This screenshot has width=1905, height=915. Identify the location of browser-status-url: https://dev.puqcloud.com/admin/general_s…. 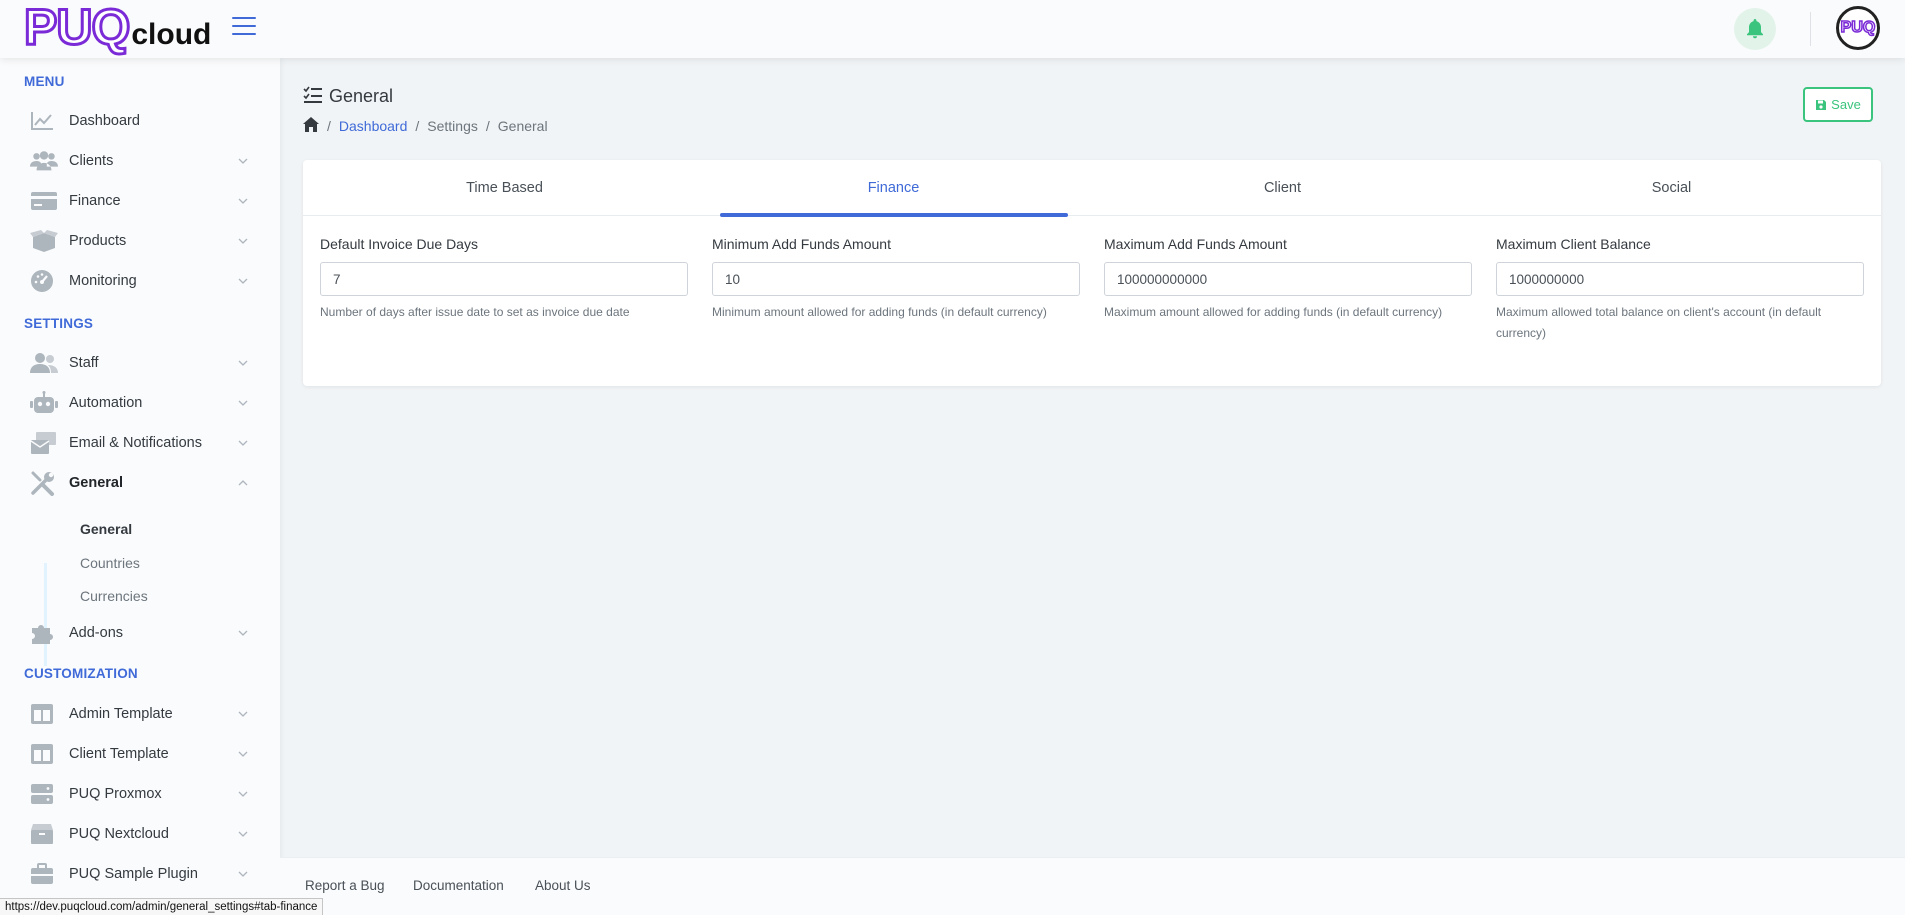
(162, 906).